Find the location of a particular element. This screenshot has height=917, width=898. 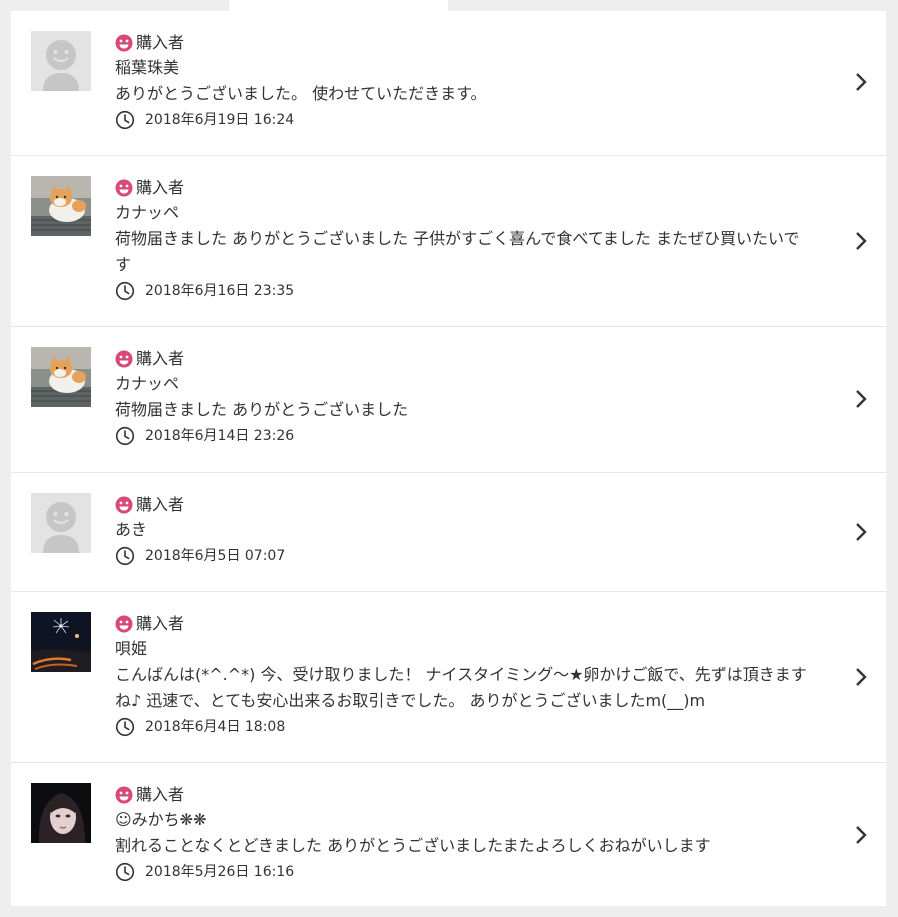

person-photo-avatar is located at coordinates (61, 813).